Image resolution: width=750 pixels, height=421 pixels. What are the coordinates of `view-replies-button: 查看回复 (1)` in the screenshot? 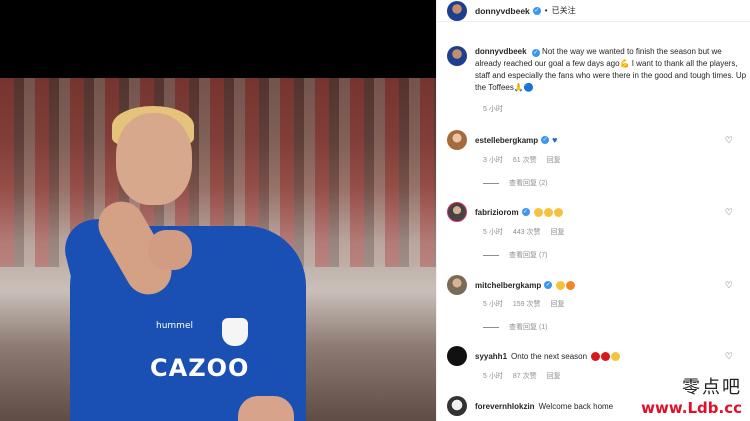 It's located at (616, 327).